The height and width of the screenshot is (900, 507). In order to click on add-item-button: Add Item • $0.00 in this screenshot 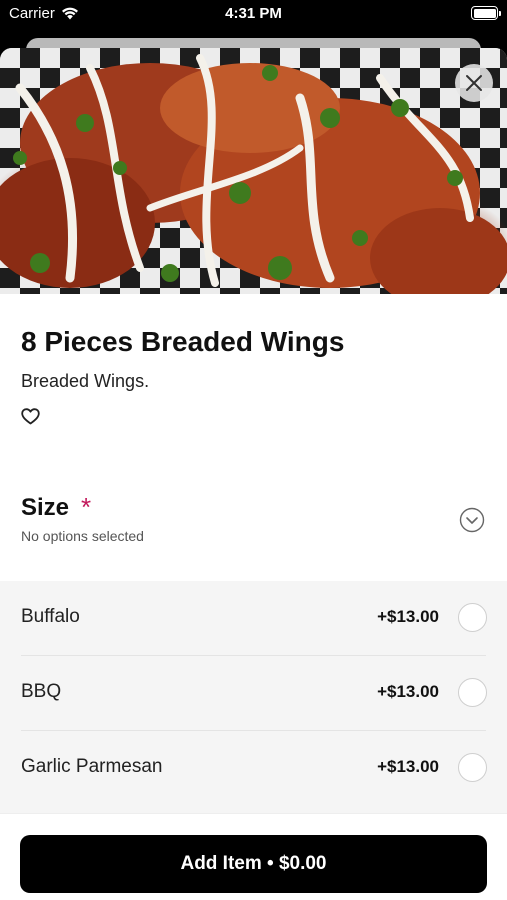, I will do `click(253, 864)`.